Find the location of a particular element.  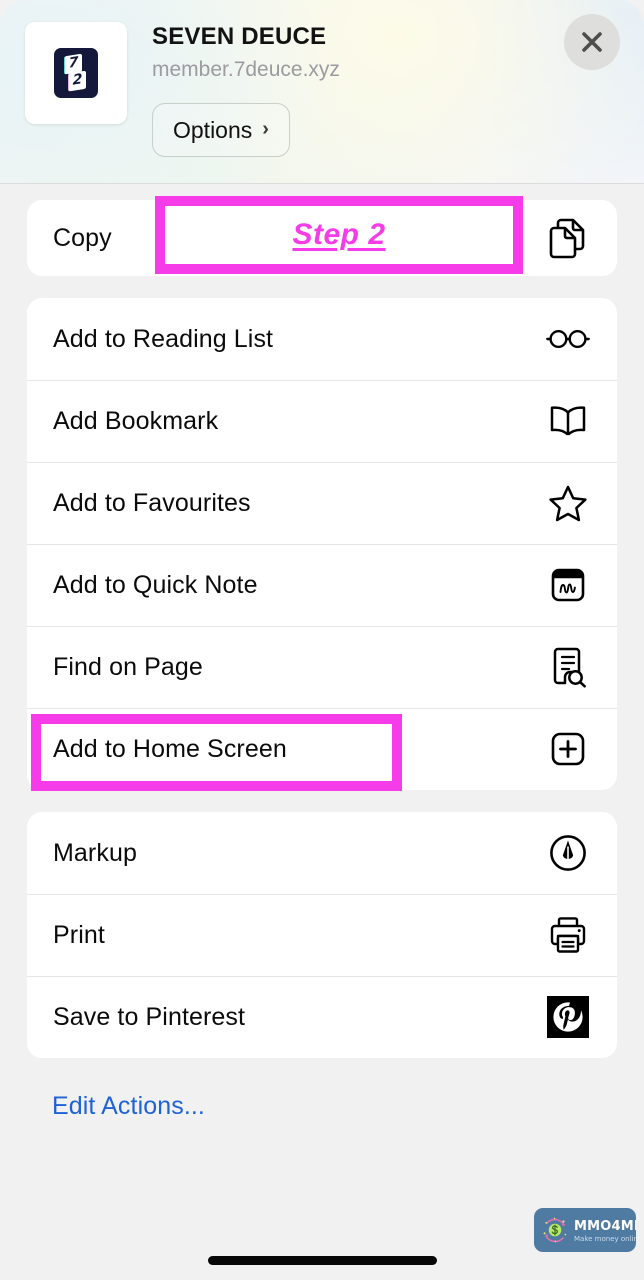

action-row-add-to-favourites: Add to Favourites is located at coordinates (322, 503).